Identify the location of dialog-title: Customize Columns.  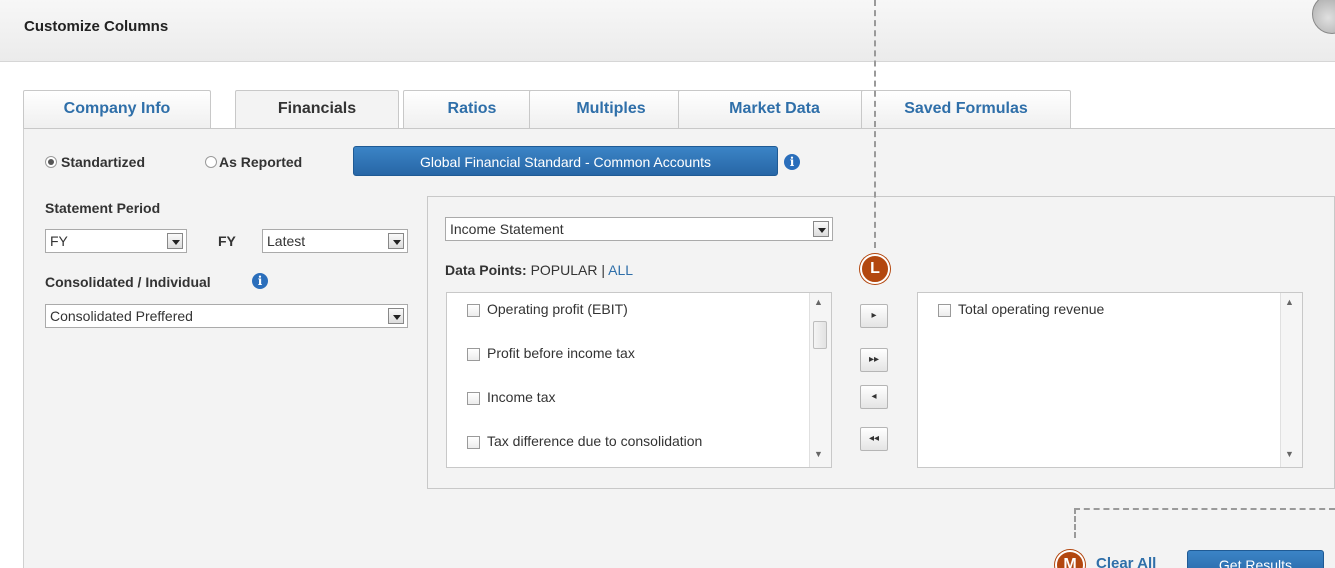
(96, 26).